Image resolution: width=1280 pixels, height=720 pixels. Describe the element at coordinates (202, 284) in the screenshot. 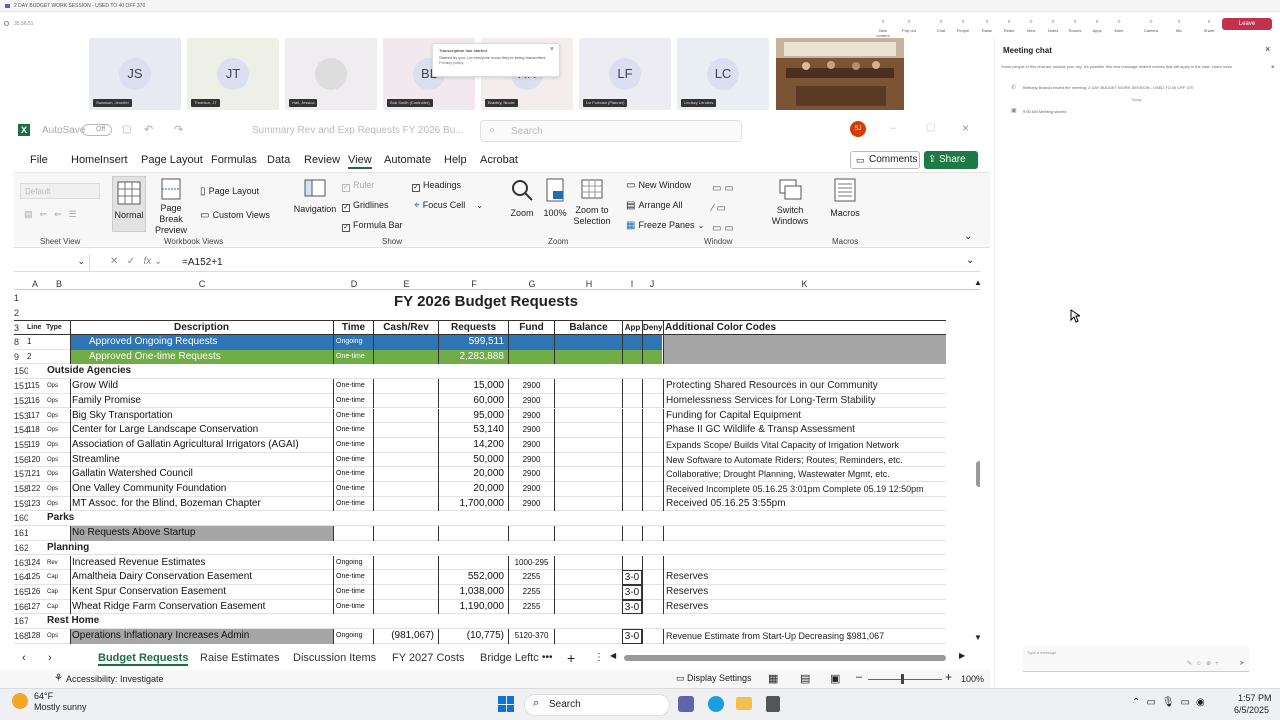

I see `column-header: C` at that location.